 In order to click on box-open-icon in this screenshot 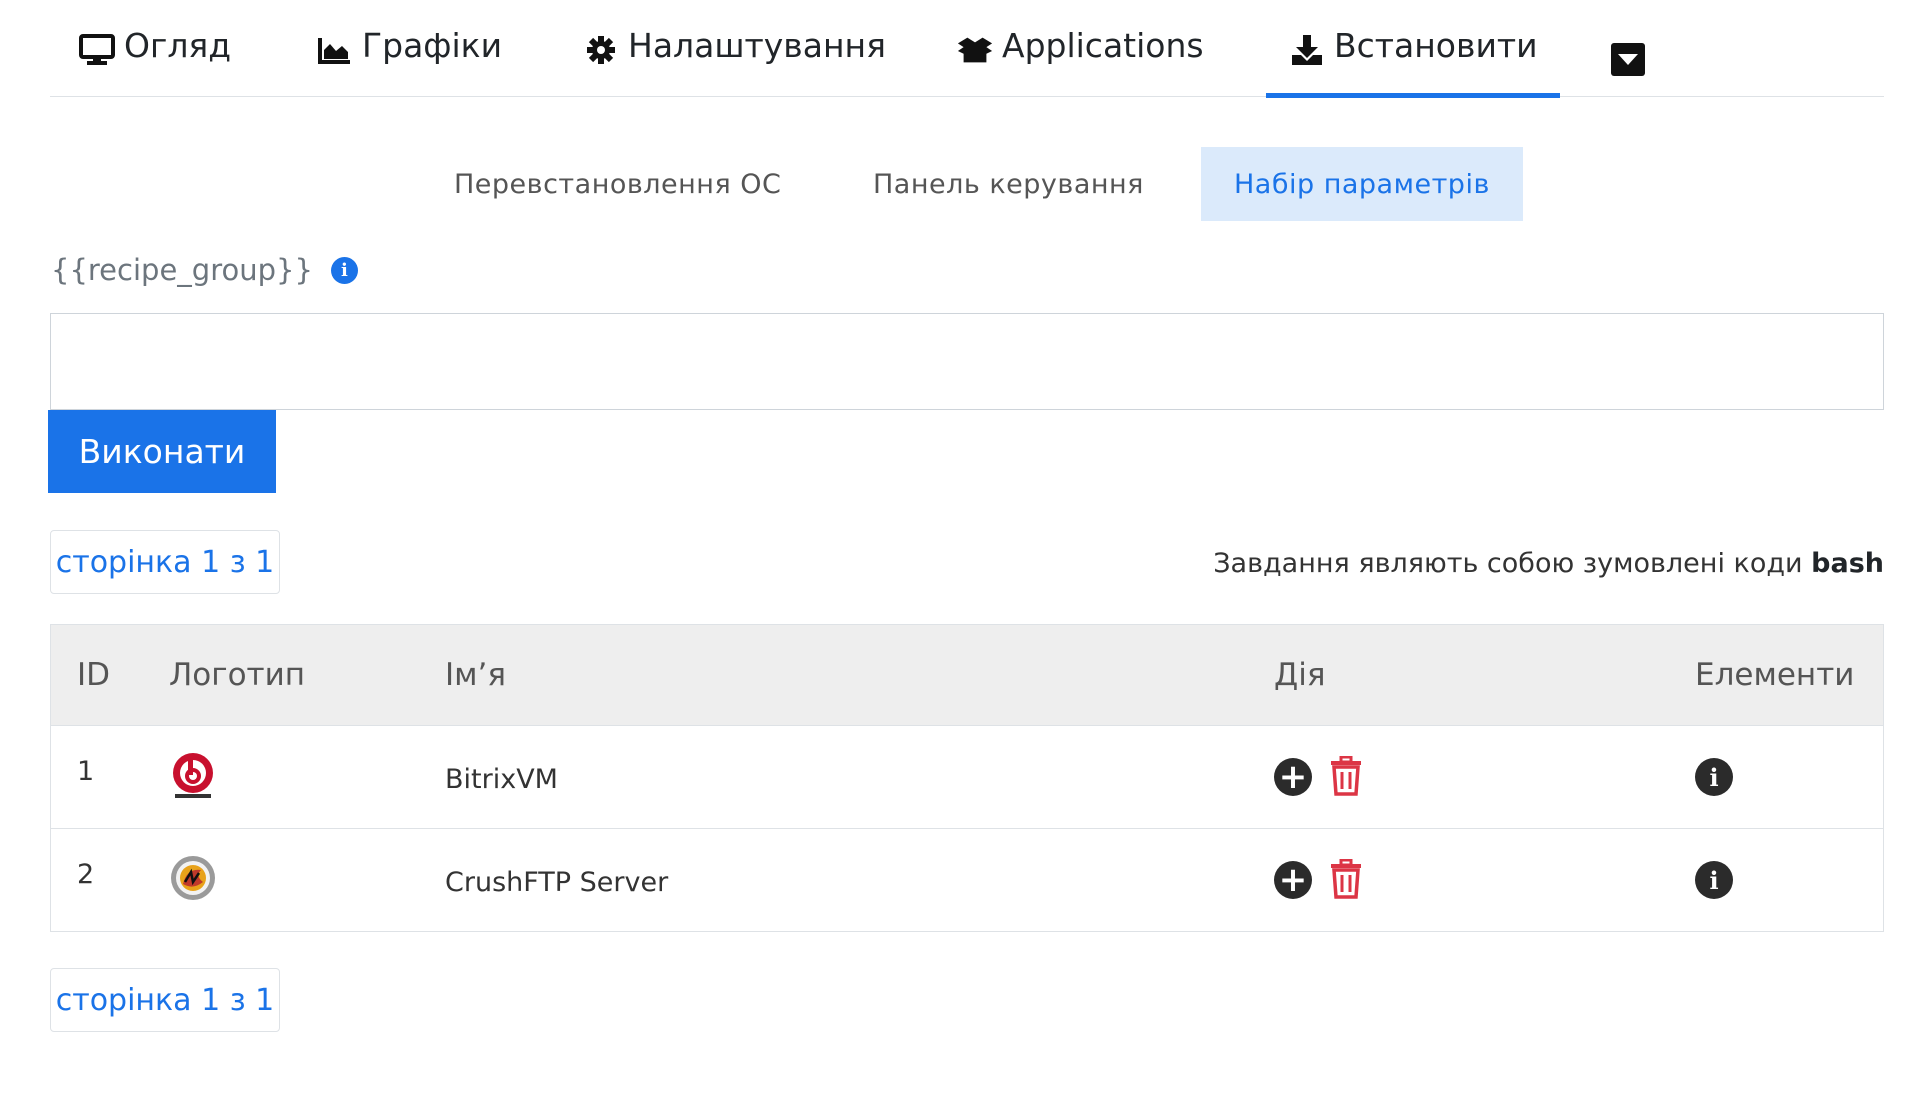, I will do `click(975, 50)`.